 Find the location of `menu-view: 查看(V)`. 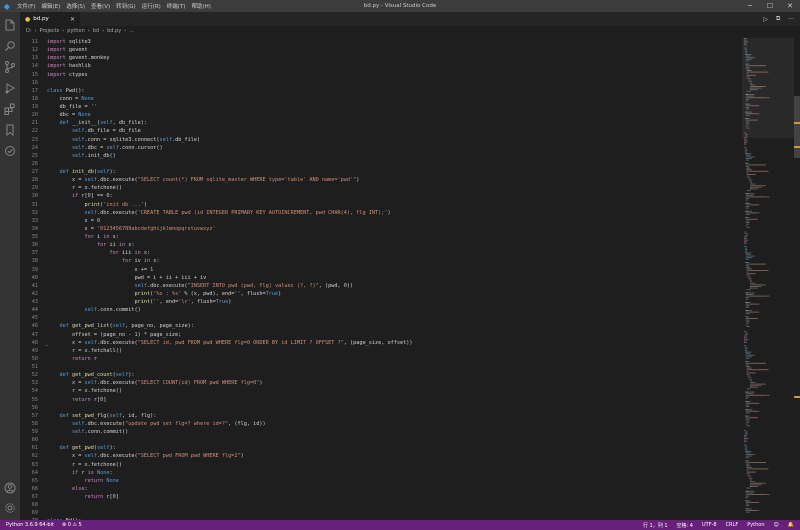

menu-view: 查看(V) is located at coordinates (100, 6).